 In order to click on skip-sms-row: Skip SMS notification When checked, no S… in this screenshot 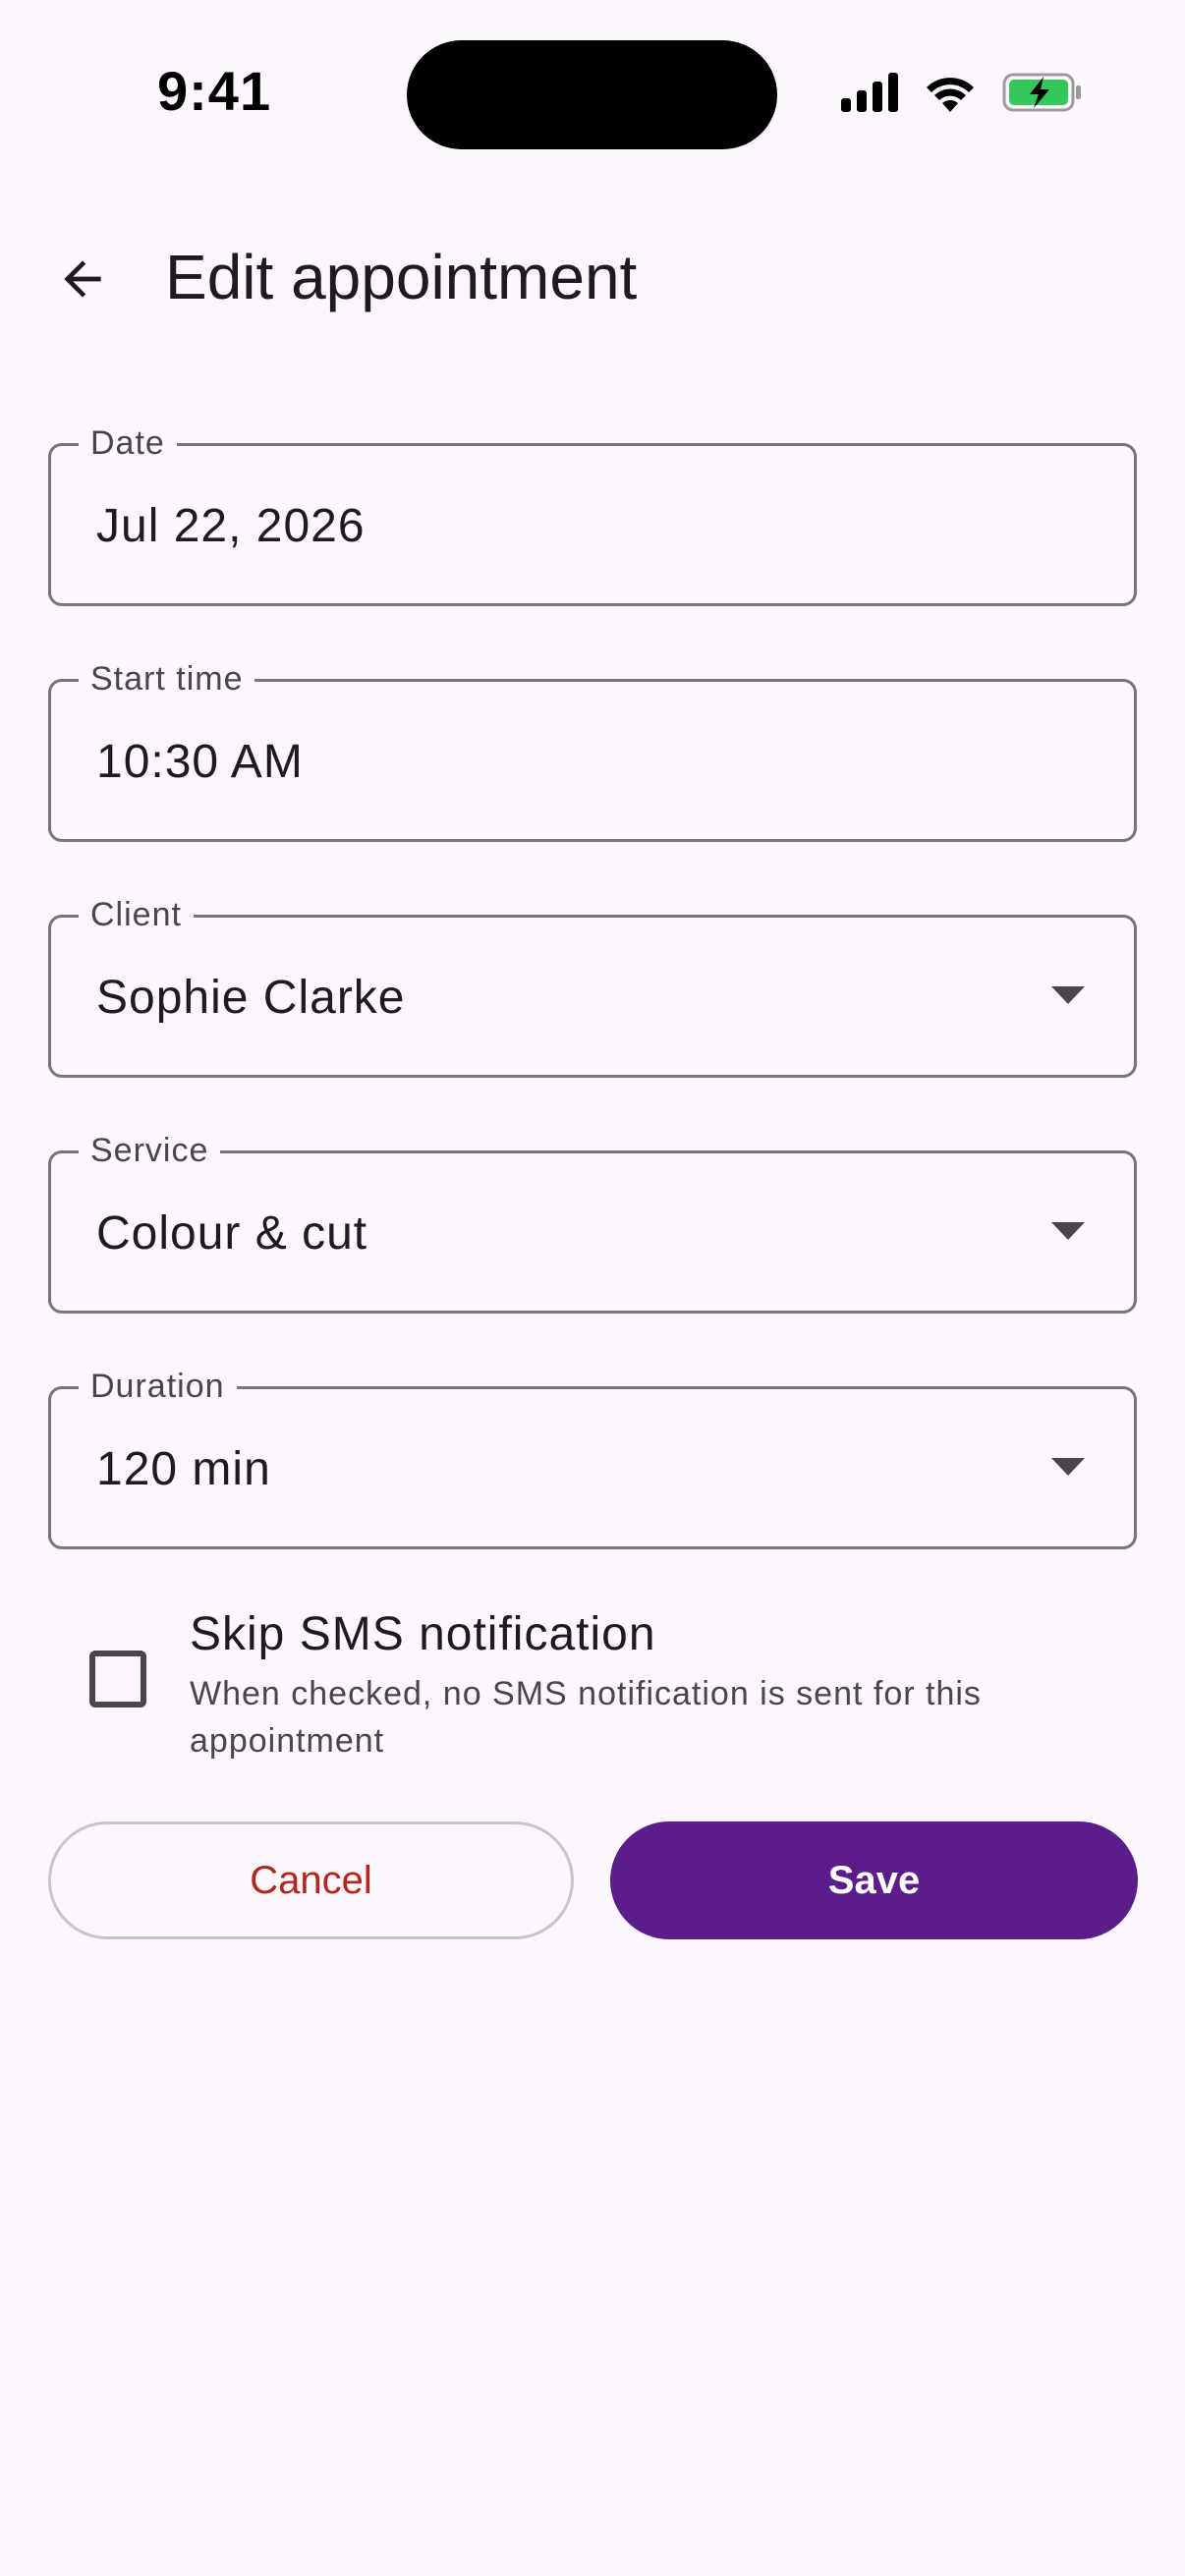, I will do `click(592, 1680)`.